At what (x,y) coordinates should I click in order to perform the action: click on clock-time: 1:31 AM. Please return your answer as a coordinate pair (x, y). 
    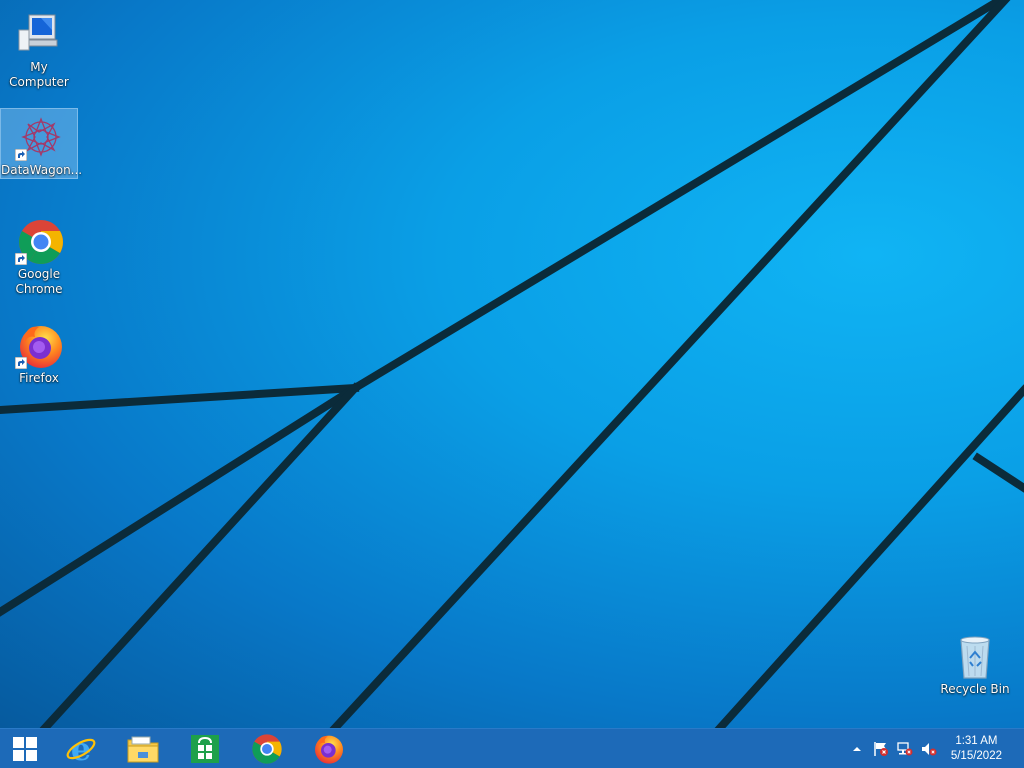
    Looking at the image, I should click on (976, 741).